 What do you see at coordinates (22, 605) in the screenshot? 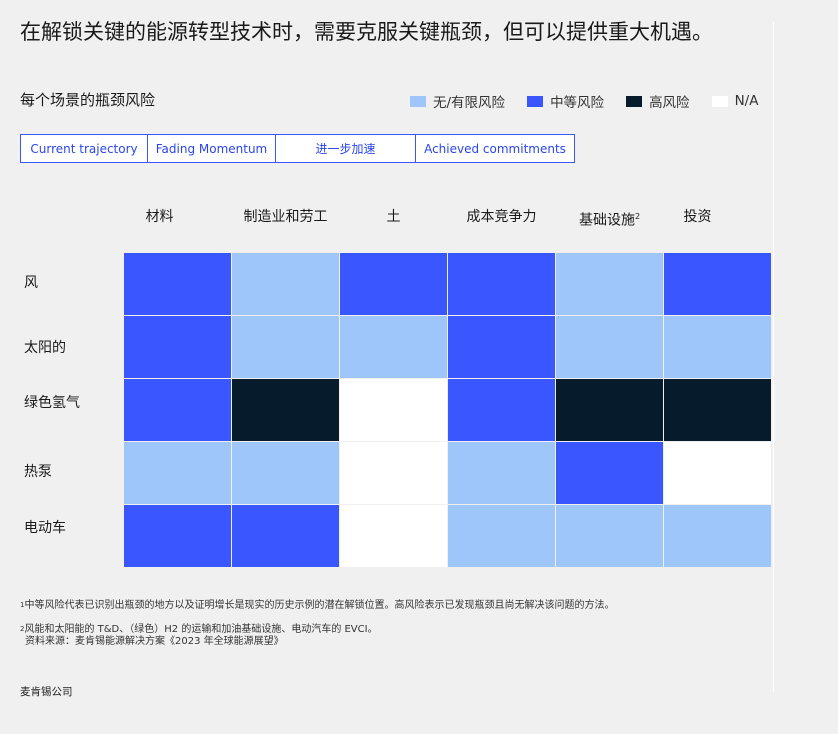
I see `footnote-1-mark: 1` at bounding box center [22, 605].